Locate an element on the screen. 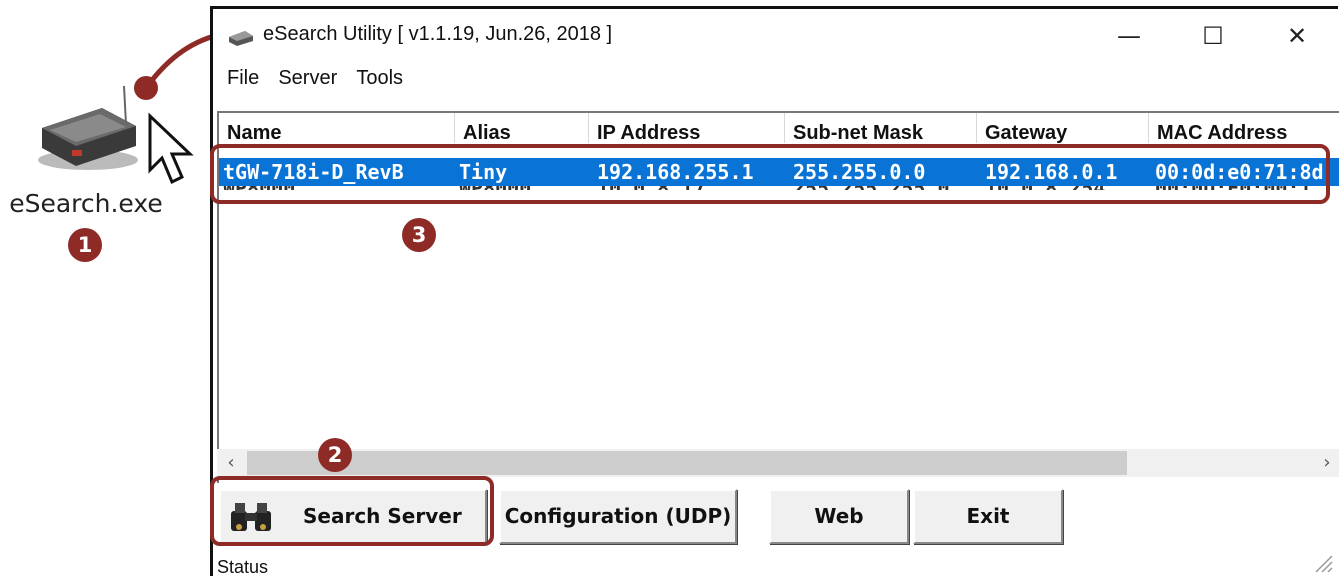  step-3-badge: 3 is located at coordinates (419, 235).